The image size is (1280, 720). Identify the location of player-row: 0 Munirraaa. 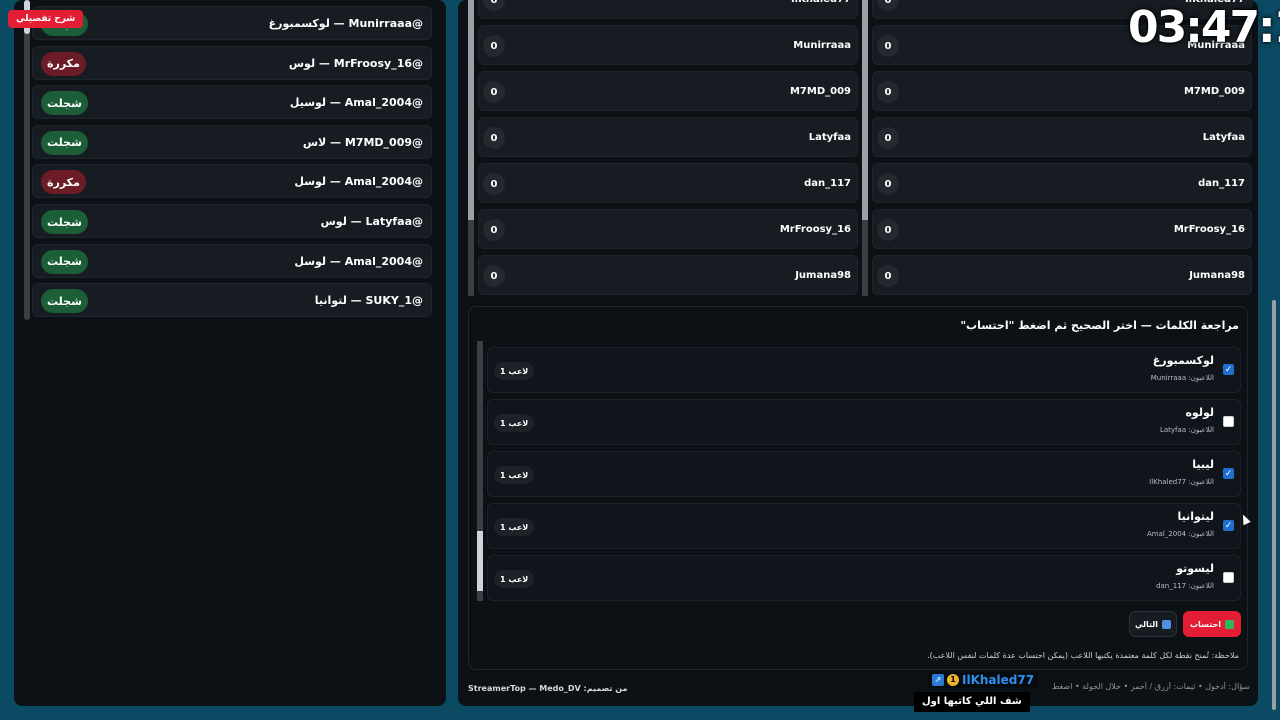
(668, 45).